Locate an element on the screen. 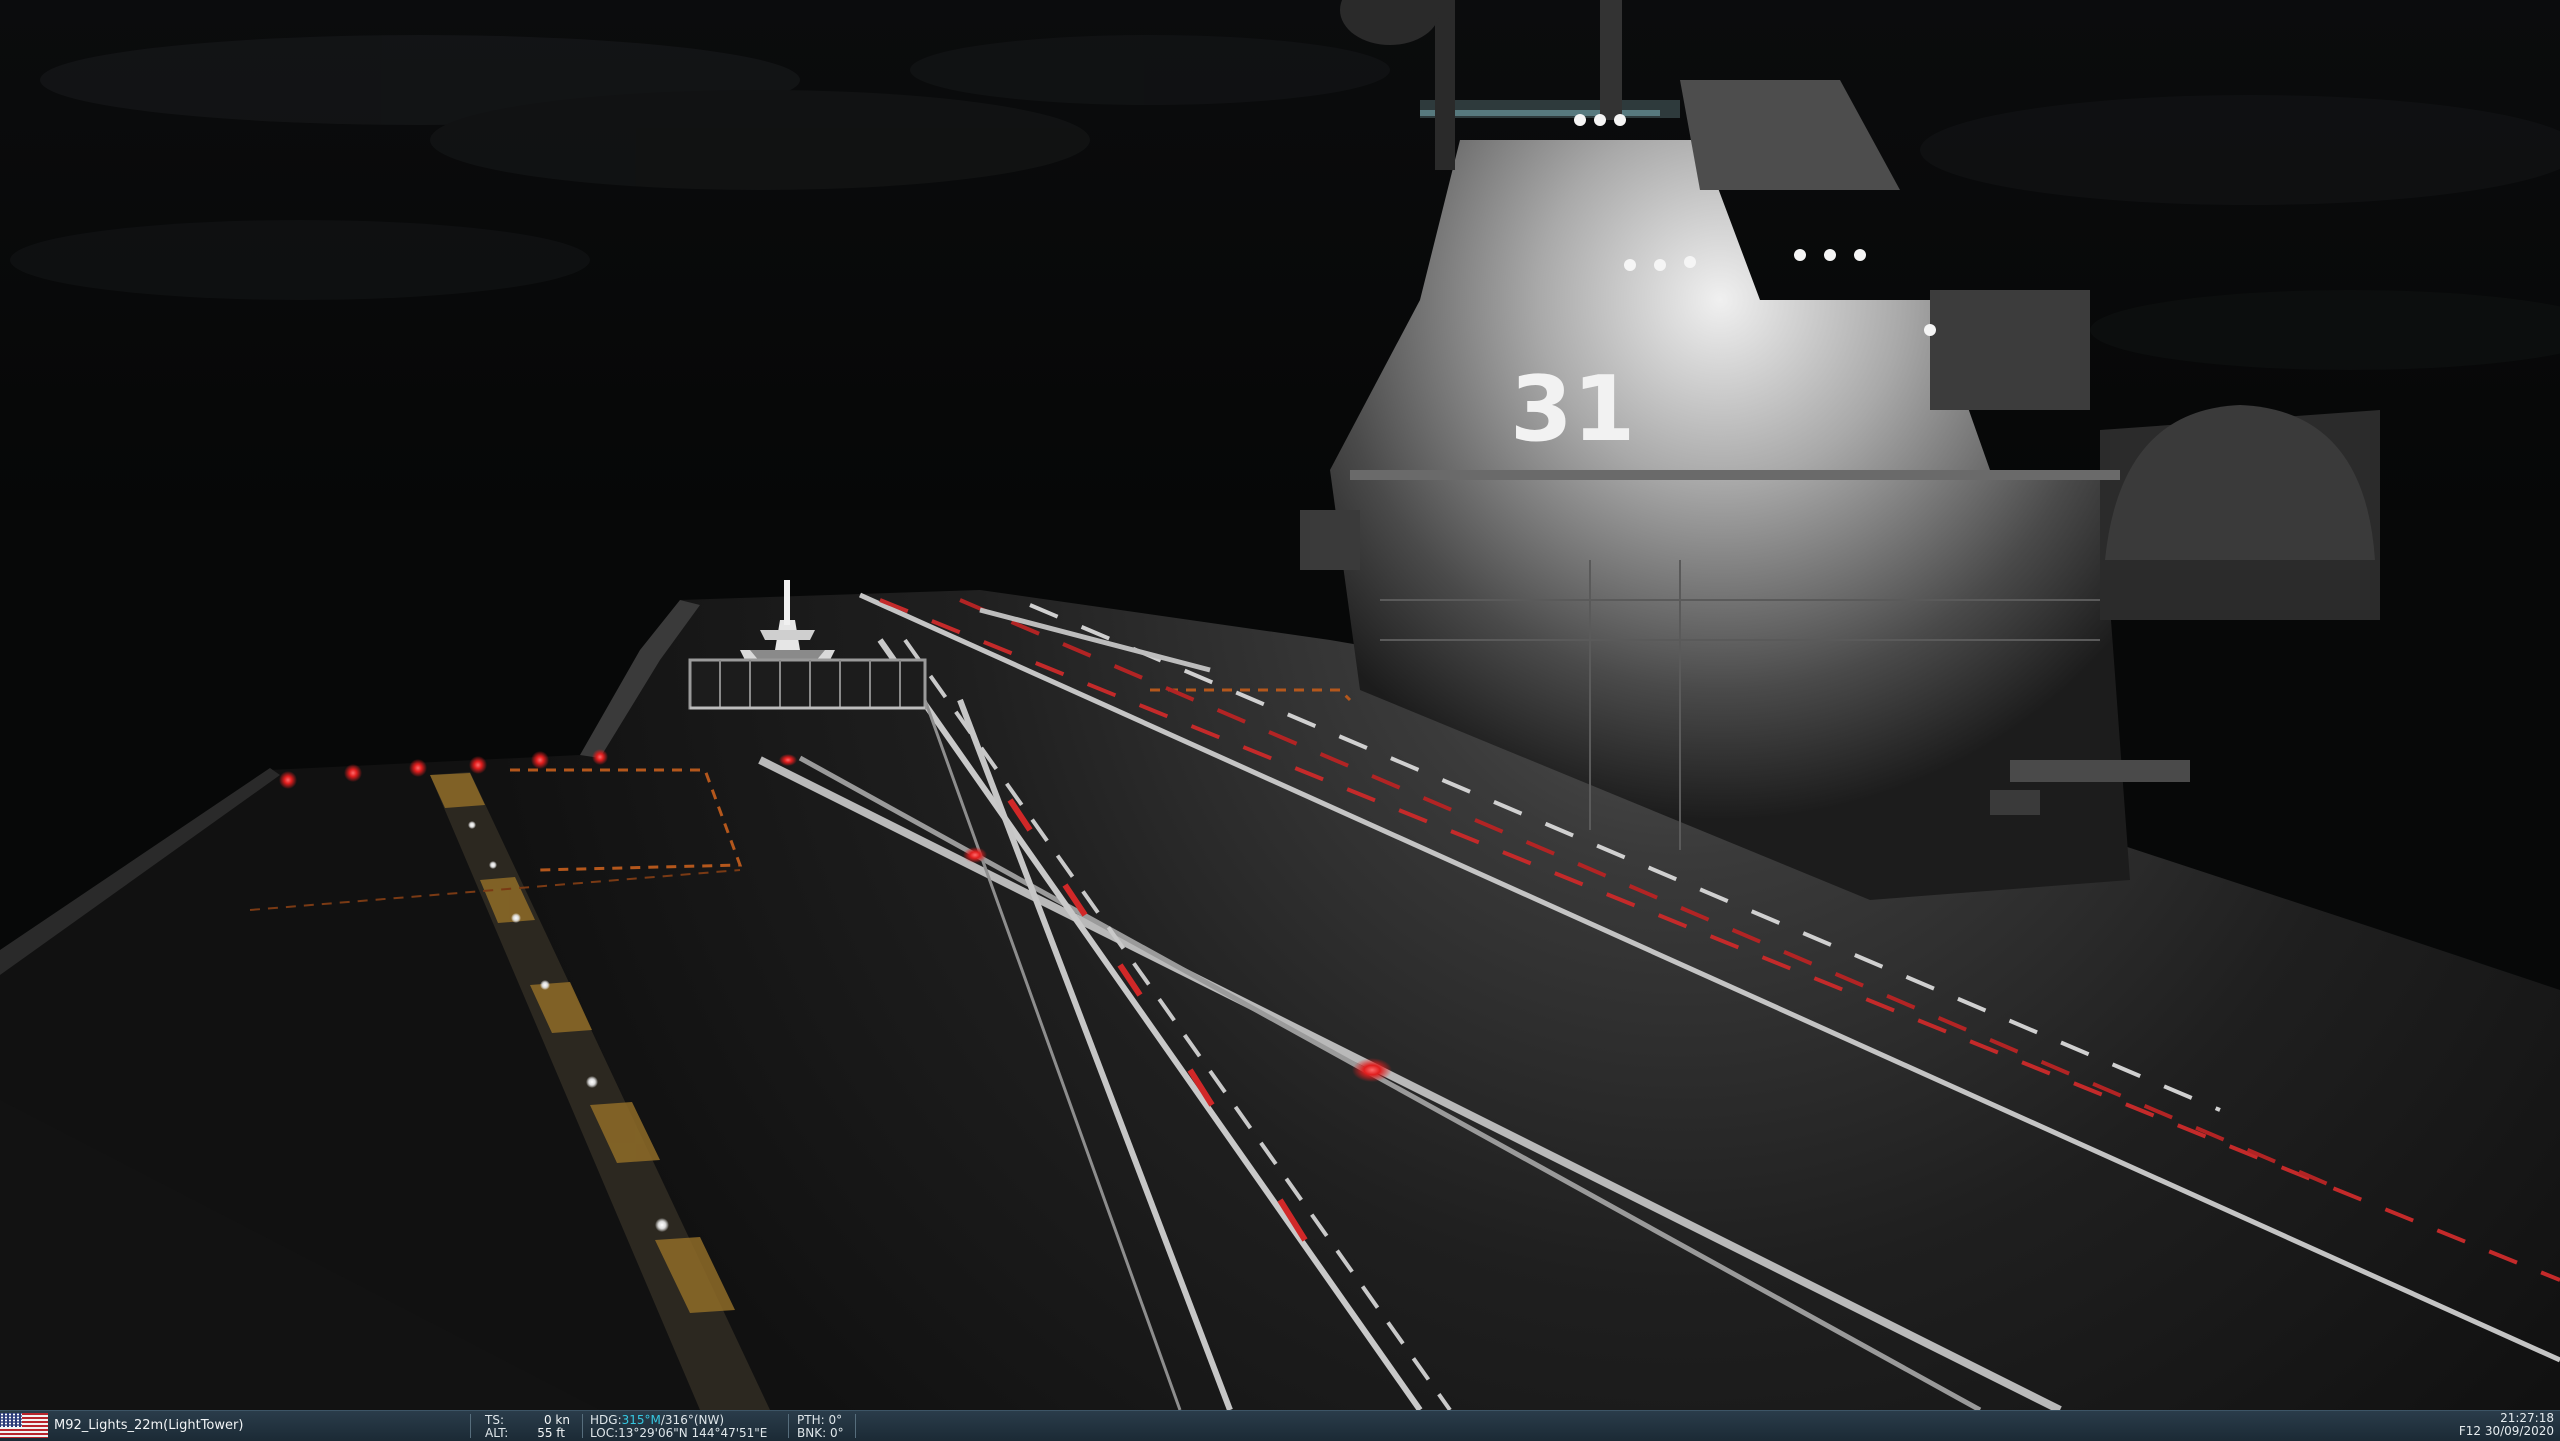  hull-number: 31 is located at coordinates (1572, 409).